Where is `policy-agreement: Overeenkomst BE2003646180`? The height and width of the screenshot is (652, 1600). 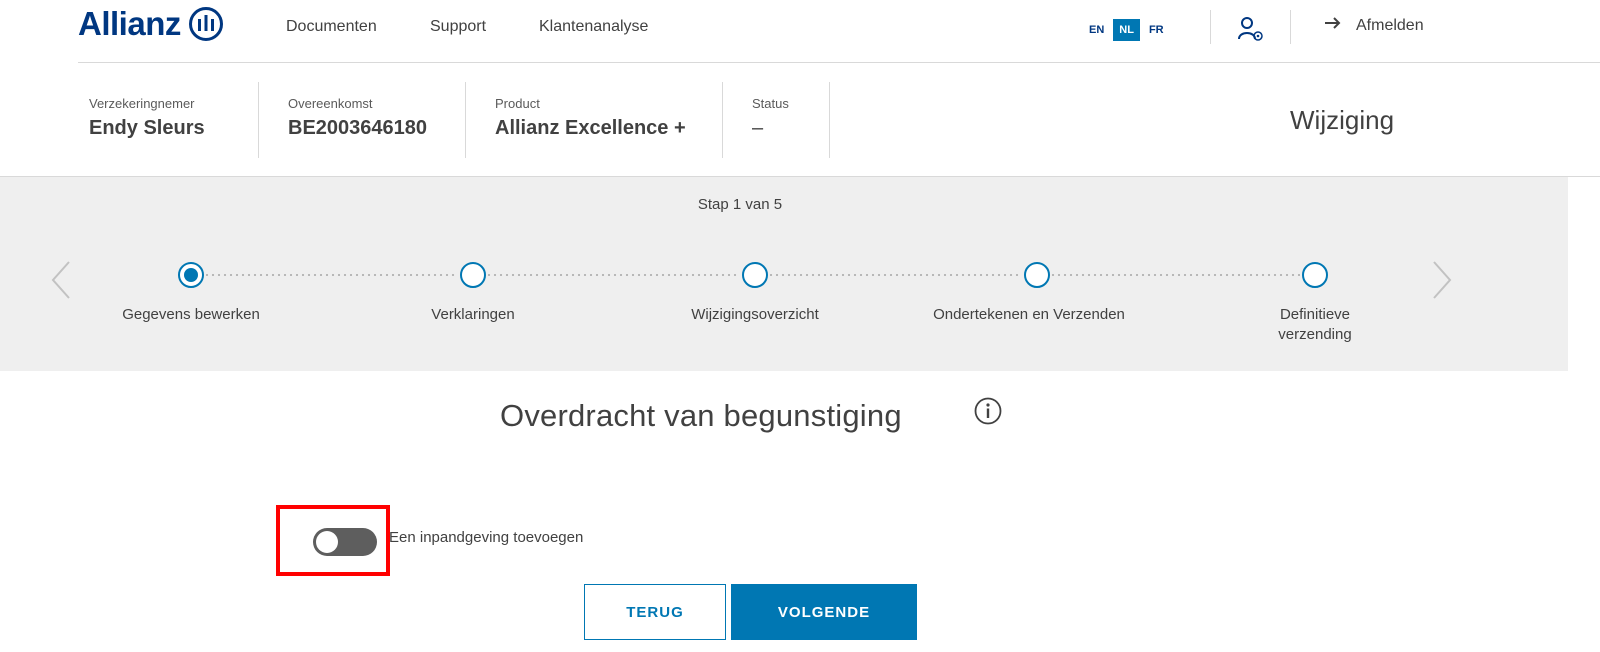 policy-agreement: Overeenkomst BE2003646180 is located at coordinates (357, 118).